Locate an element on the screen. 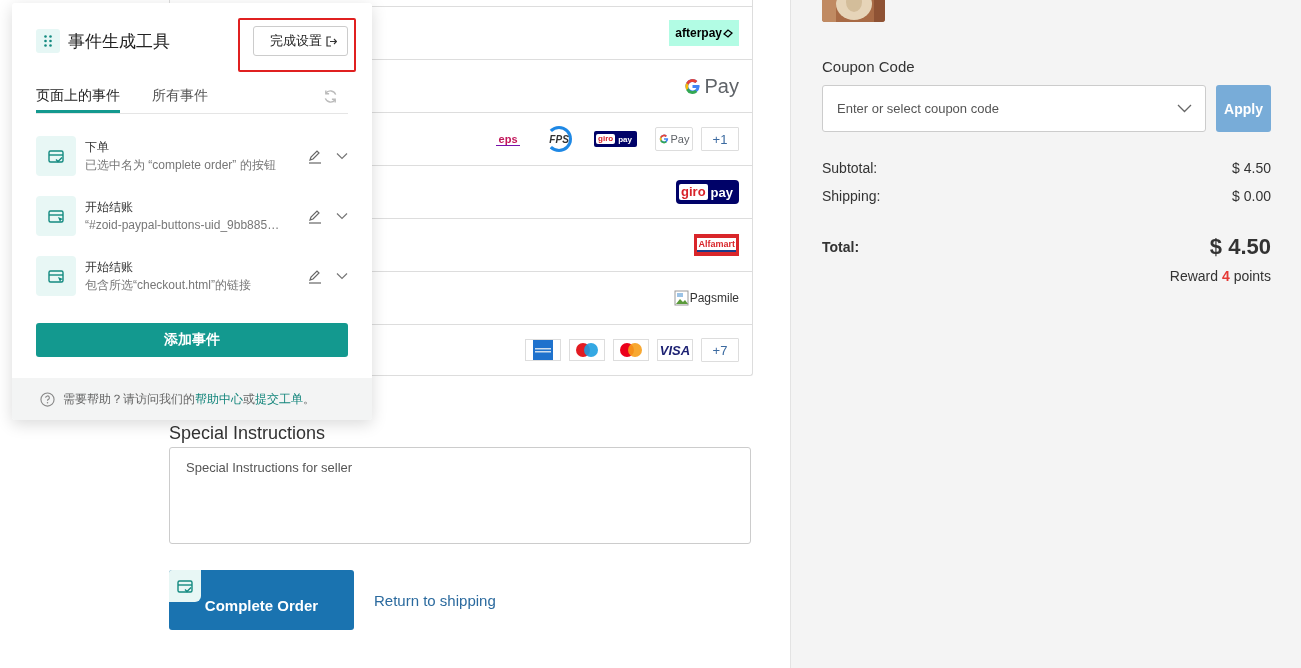 This screenshot has height=668, width=1301. visa-logo: VISA is located at coordinates (675, 350).